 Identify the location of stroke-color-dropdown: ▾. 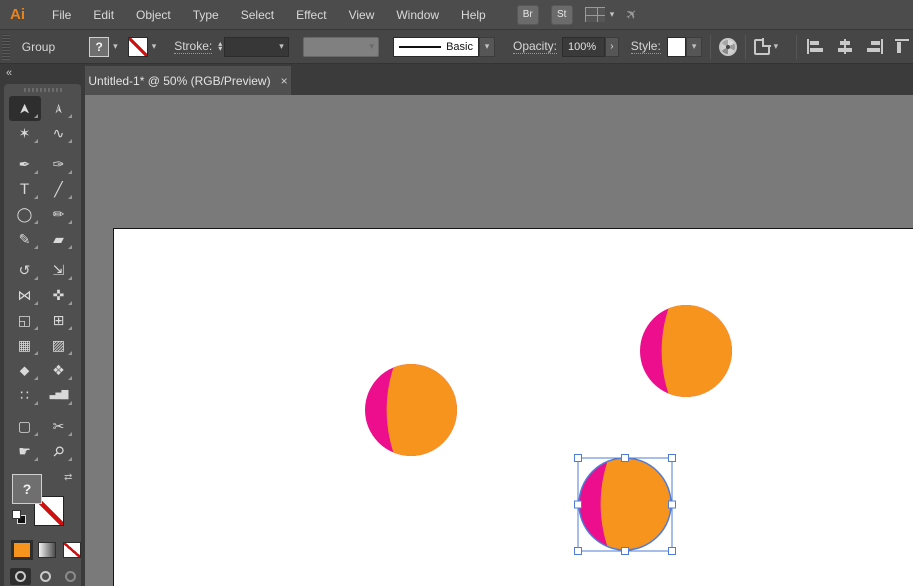
(142, 46).